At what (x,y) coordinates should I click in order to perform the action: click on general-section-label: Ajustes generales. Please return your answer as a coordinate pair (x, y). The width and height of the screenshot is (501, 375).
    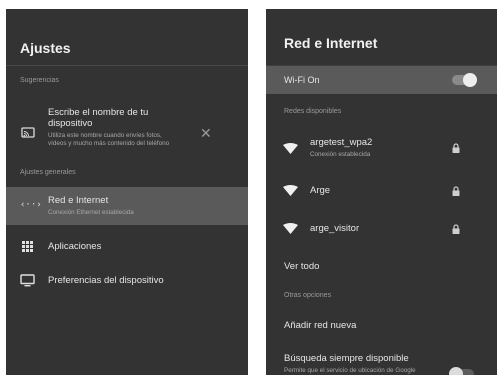
    Looking at the image, I should click on (48, 172).